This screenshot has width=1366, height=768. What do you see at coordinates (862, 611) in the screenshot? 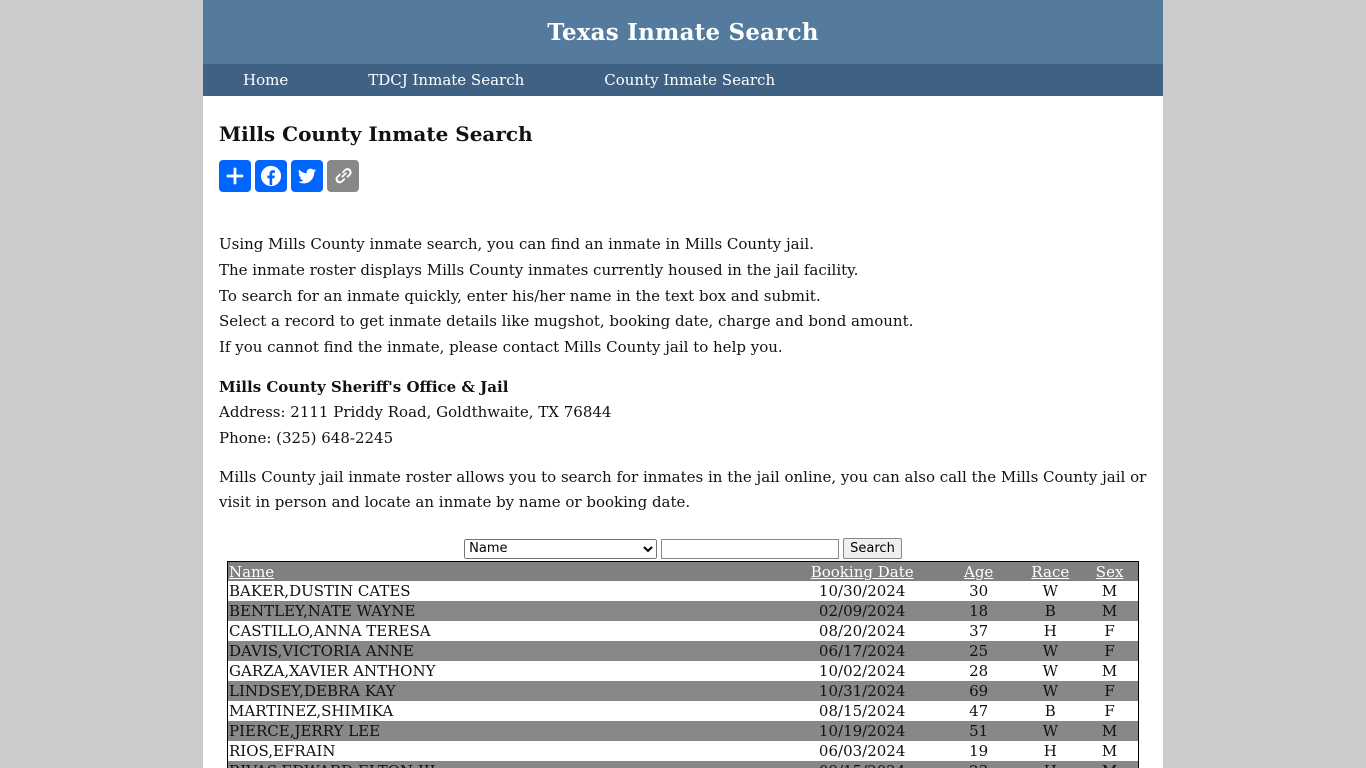
I see `cell-booking-date: 02/09/2024` at bounding box center [862, 611].